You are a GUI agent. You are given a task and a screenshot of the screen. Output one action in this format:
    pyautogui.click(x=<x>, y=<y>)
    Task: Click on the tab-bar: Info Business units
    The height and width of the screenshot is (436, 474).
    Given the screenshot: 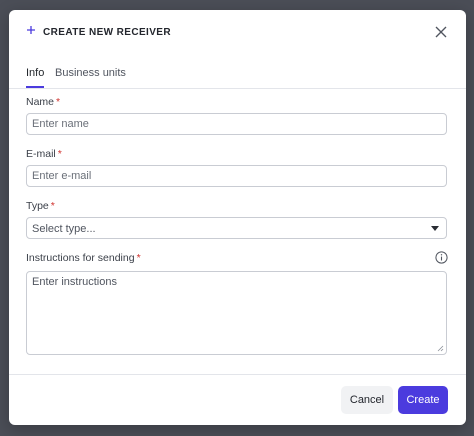 What is the action you would take?
    pyautogui.click(x=237, y=72)
    